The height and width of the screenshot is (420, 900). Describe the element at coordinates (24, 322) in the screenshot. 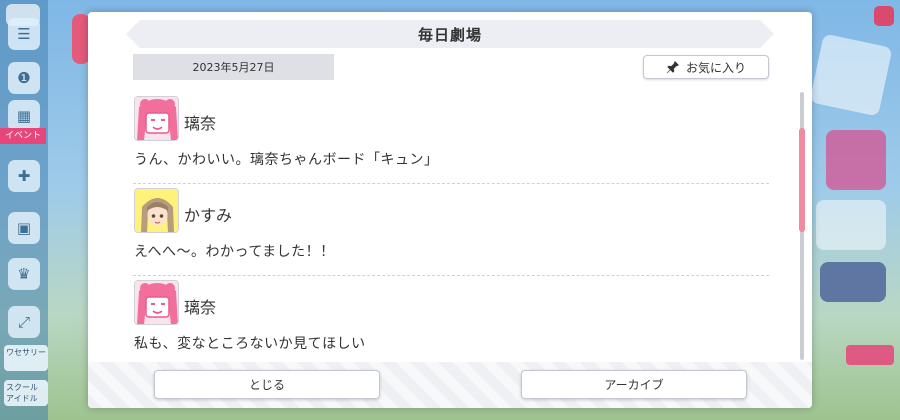

I see `expand-icon: ⤢` at that location.